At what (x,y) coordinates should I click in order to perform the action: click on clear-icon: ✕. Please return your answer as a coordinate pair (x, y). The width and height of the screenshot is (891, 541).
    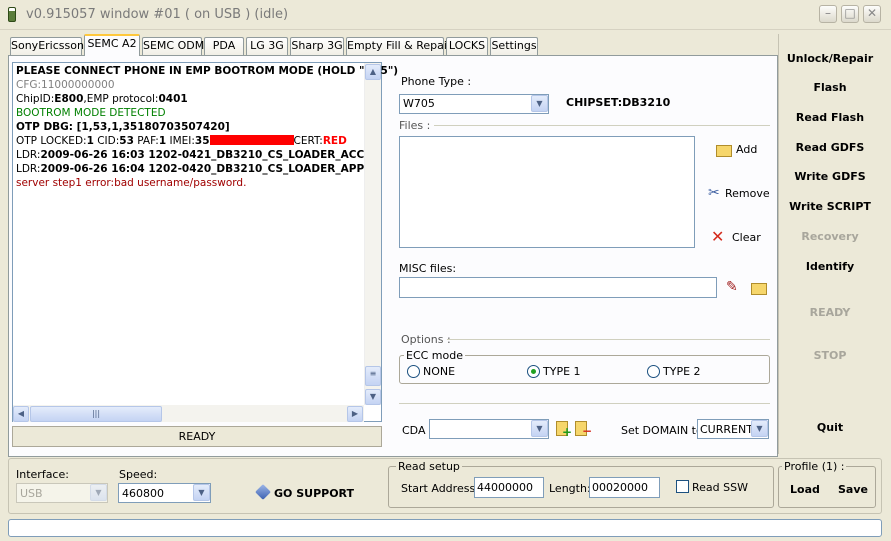
    Looking at the image, I should click on (718, 236).